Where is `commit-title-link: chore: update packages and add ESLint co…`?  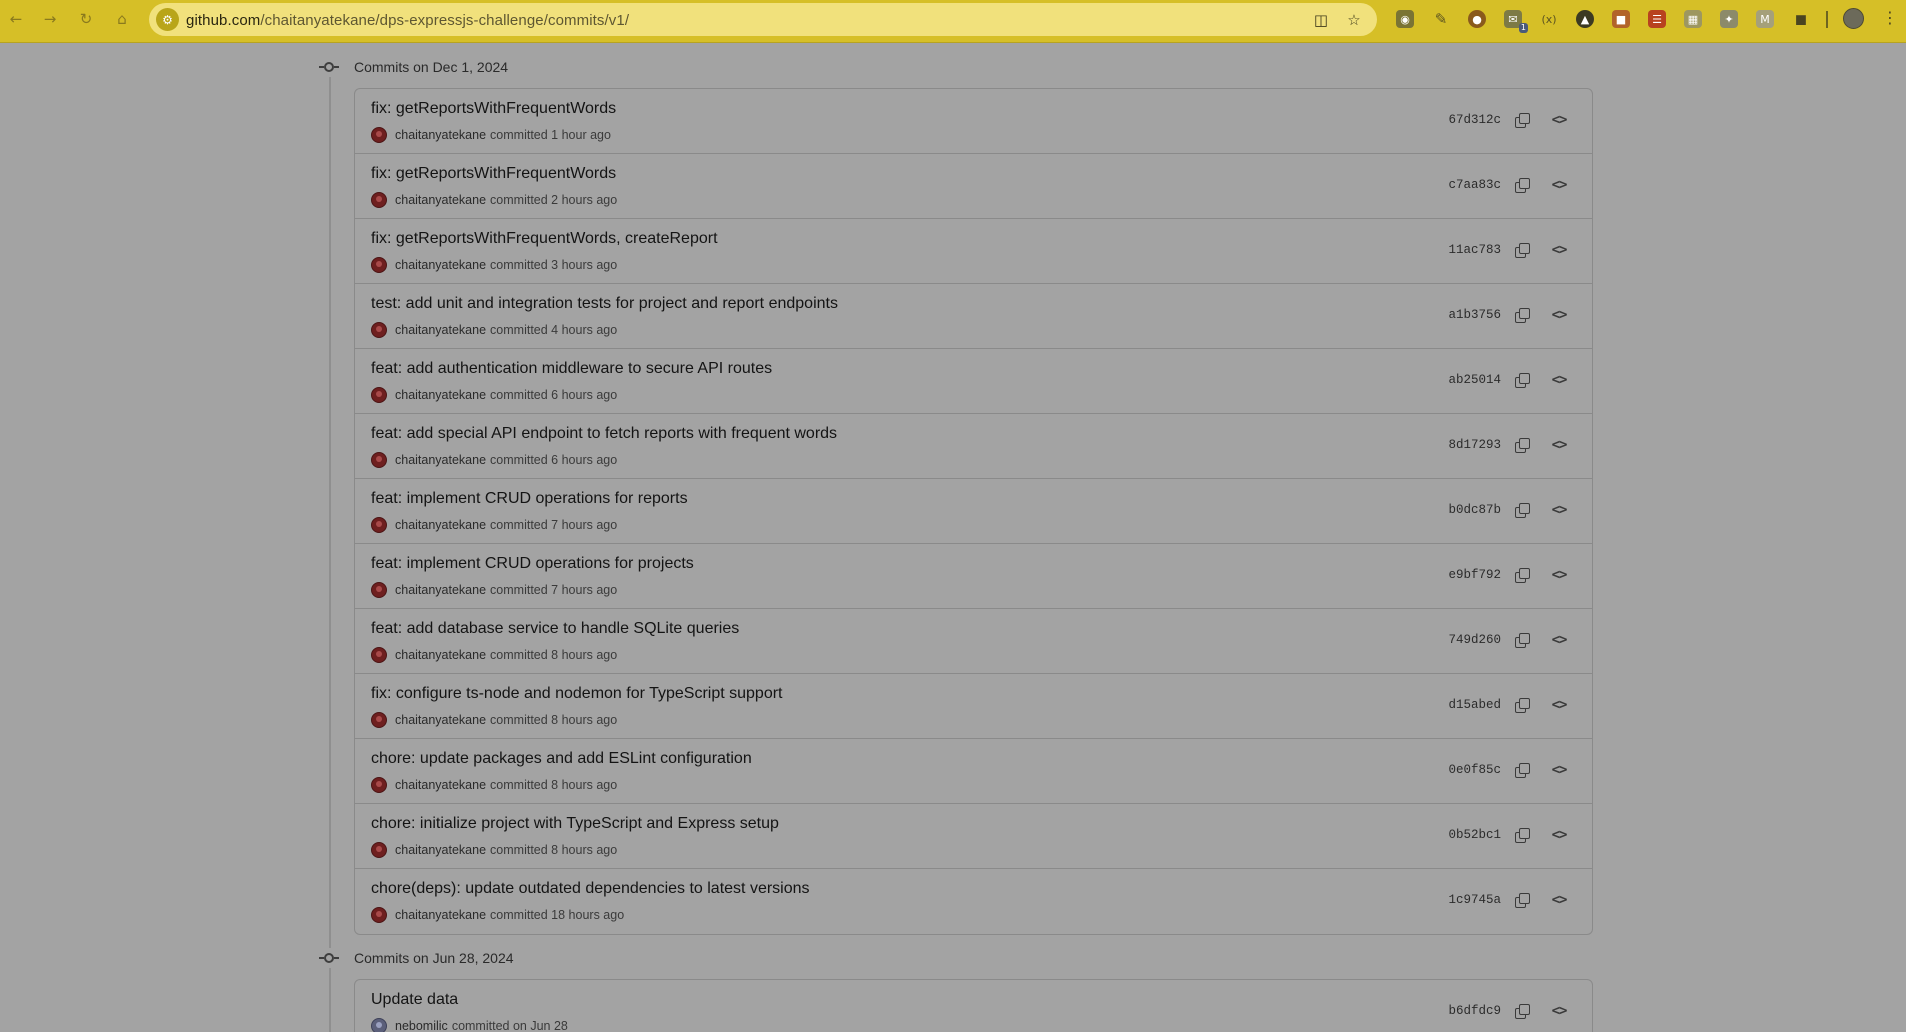 commit-title-link: chore: update packages and add ESLint co… is located at coordinates (561, 759).